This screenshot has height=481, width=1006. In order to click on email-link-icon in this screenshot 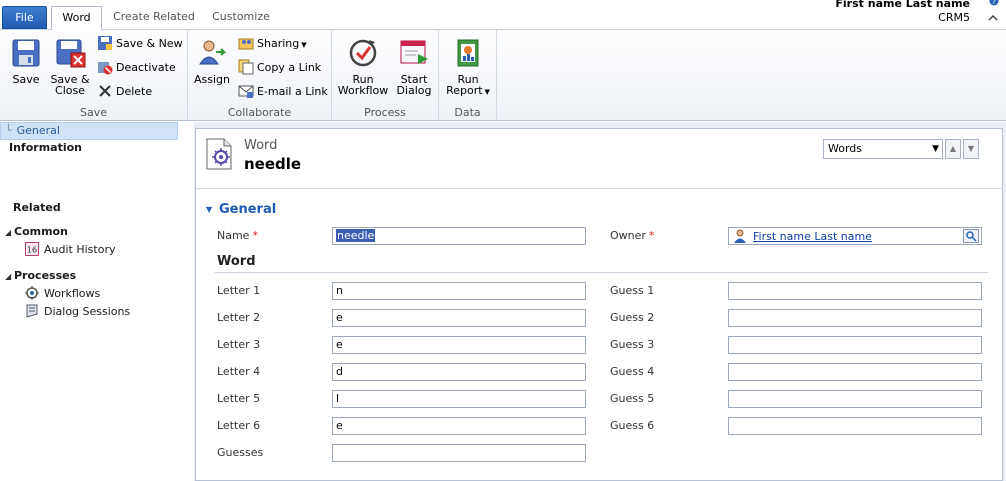, I will do `click(246, 91)`.